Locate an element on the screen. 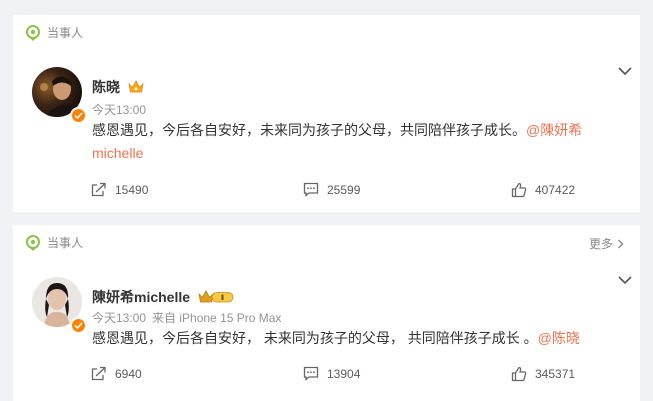 The image size is (653, 401). mention-link: @陳妍希 is located at coordinates (554, 130).